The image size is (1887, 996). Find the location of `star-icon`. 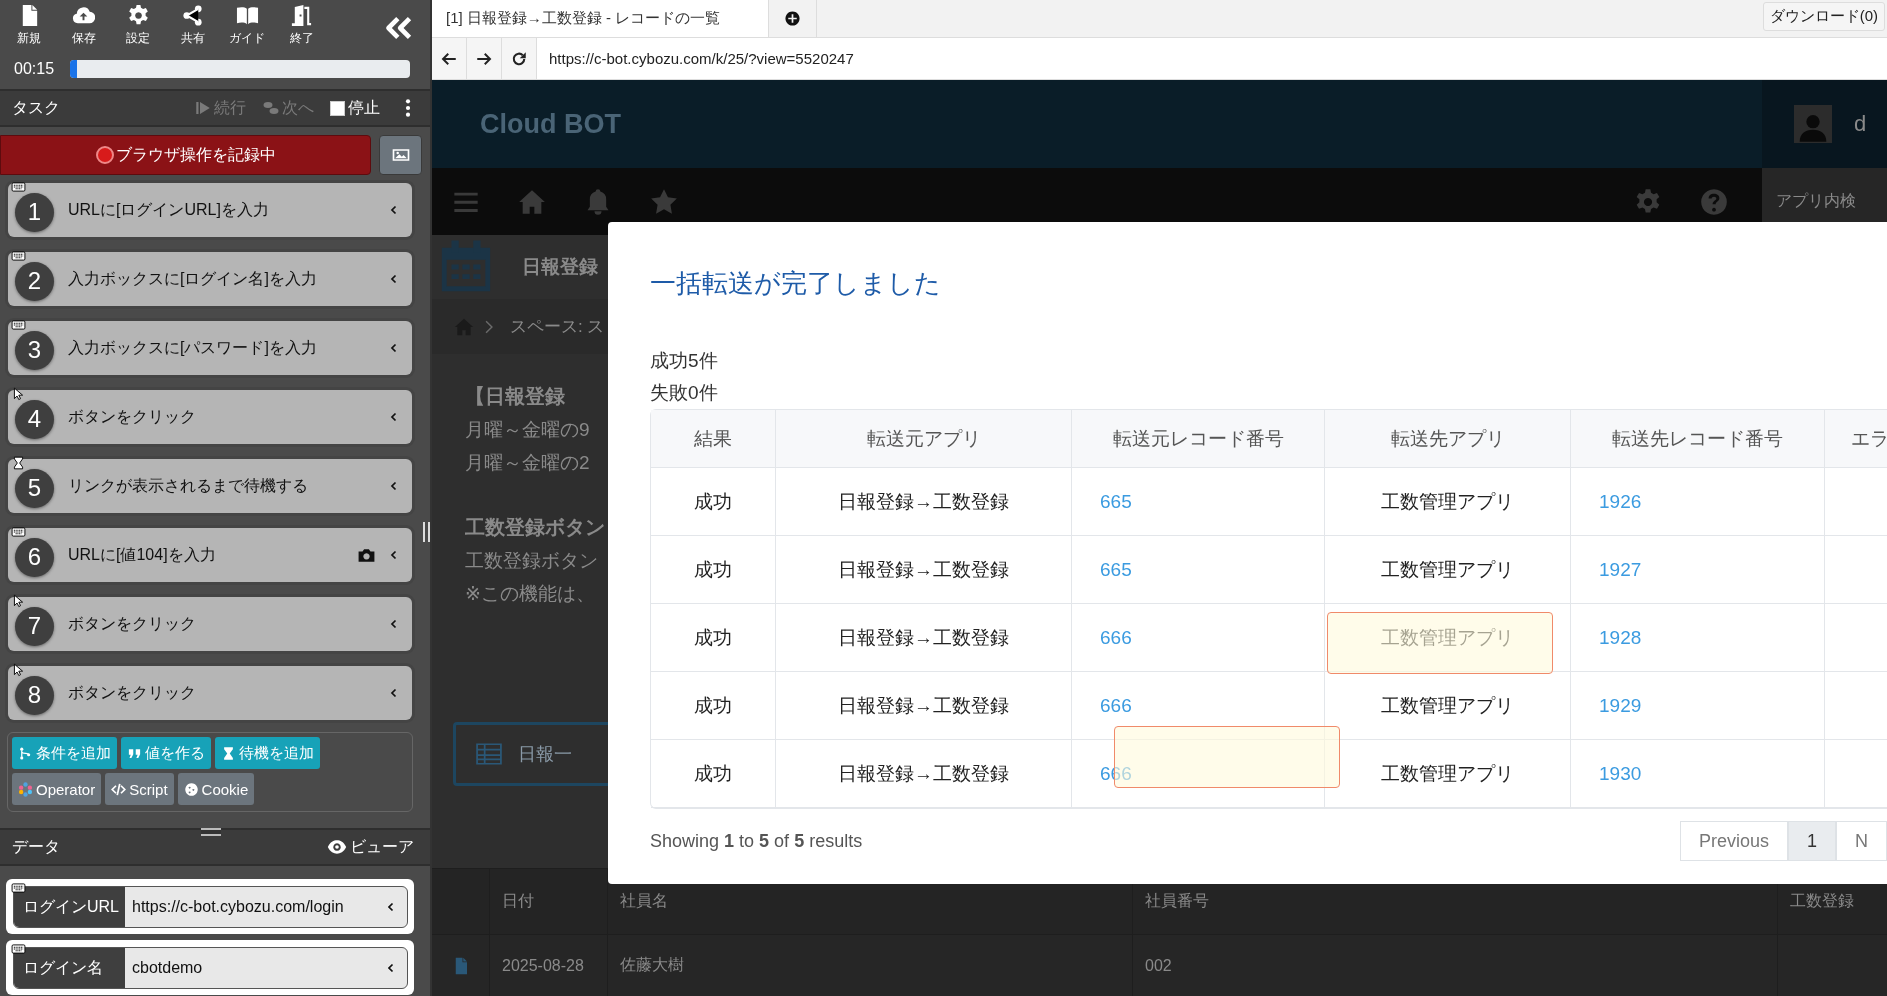

star-icon is located at coordinates (664, 201).